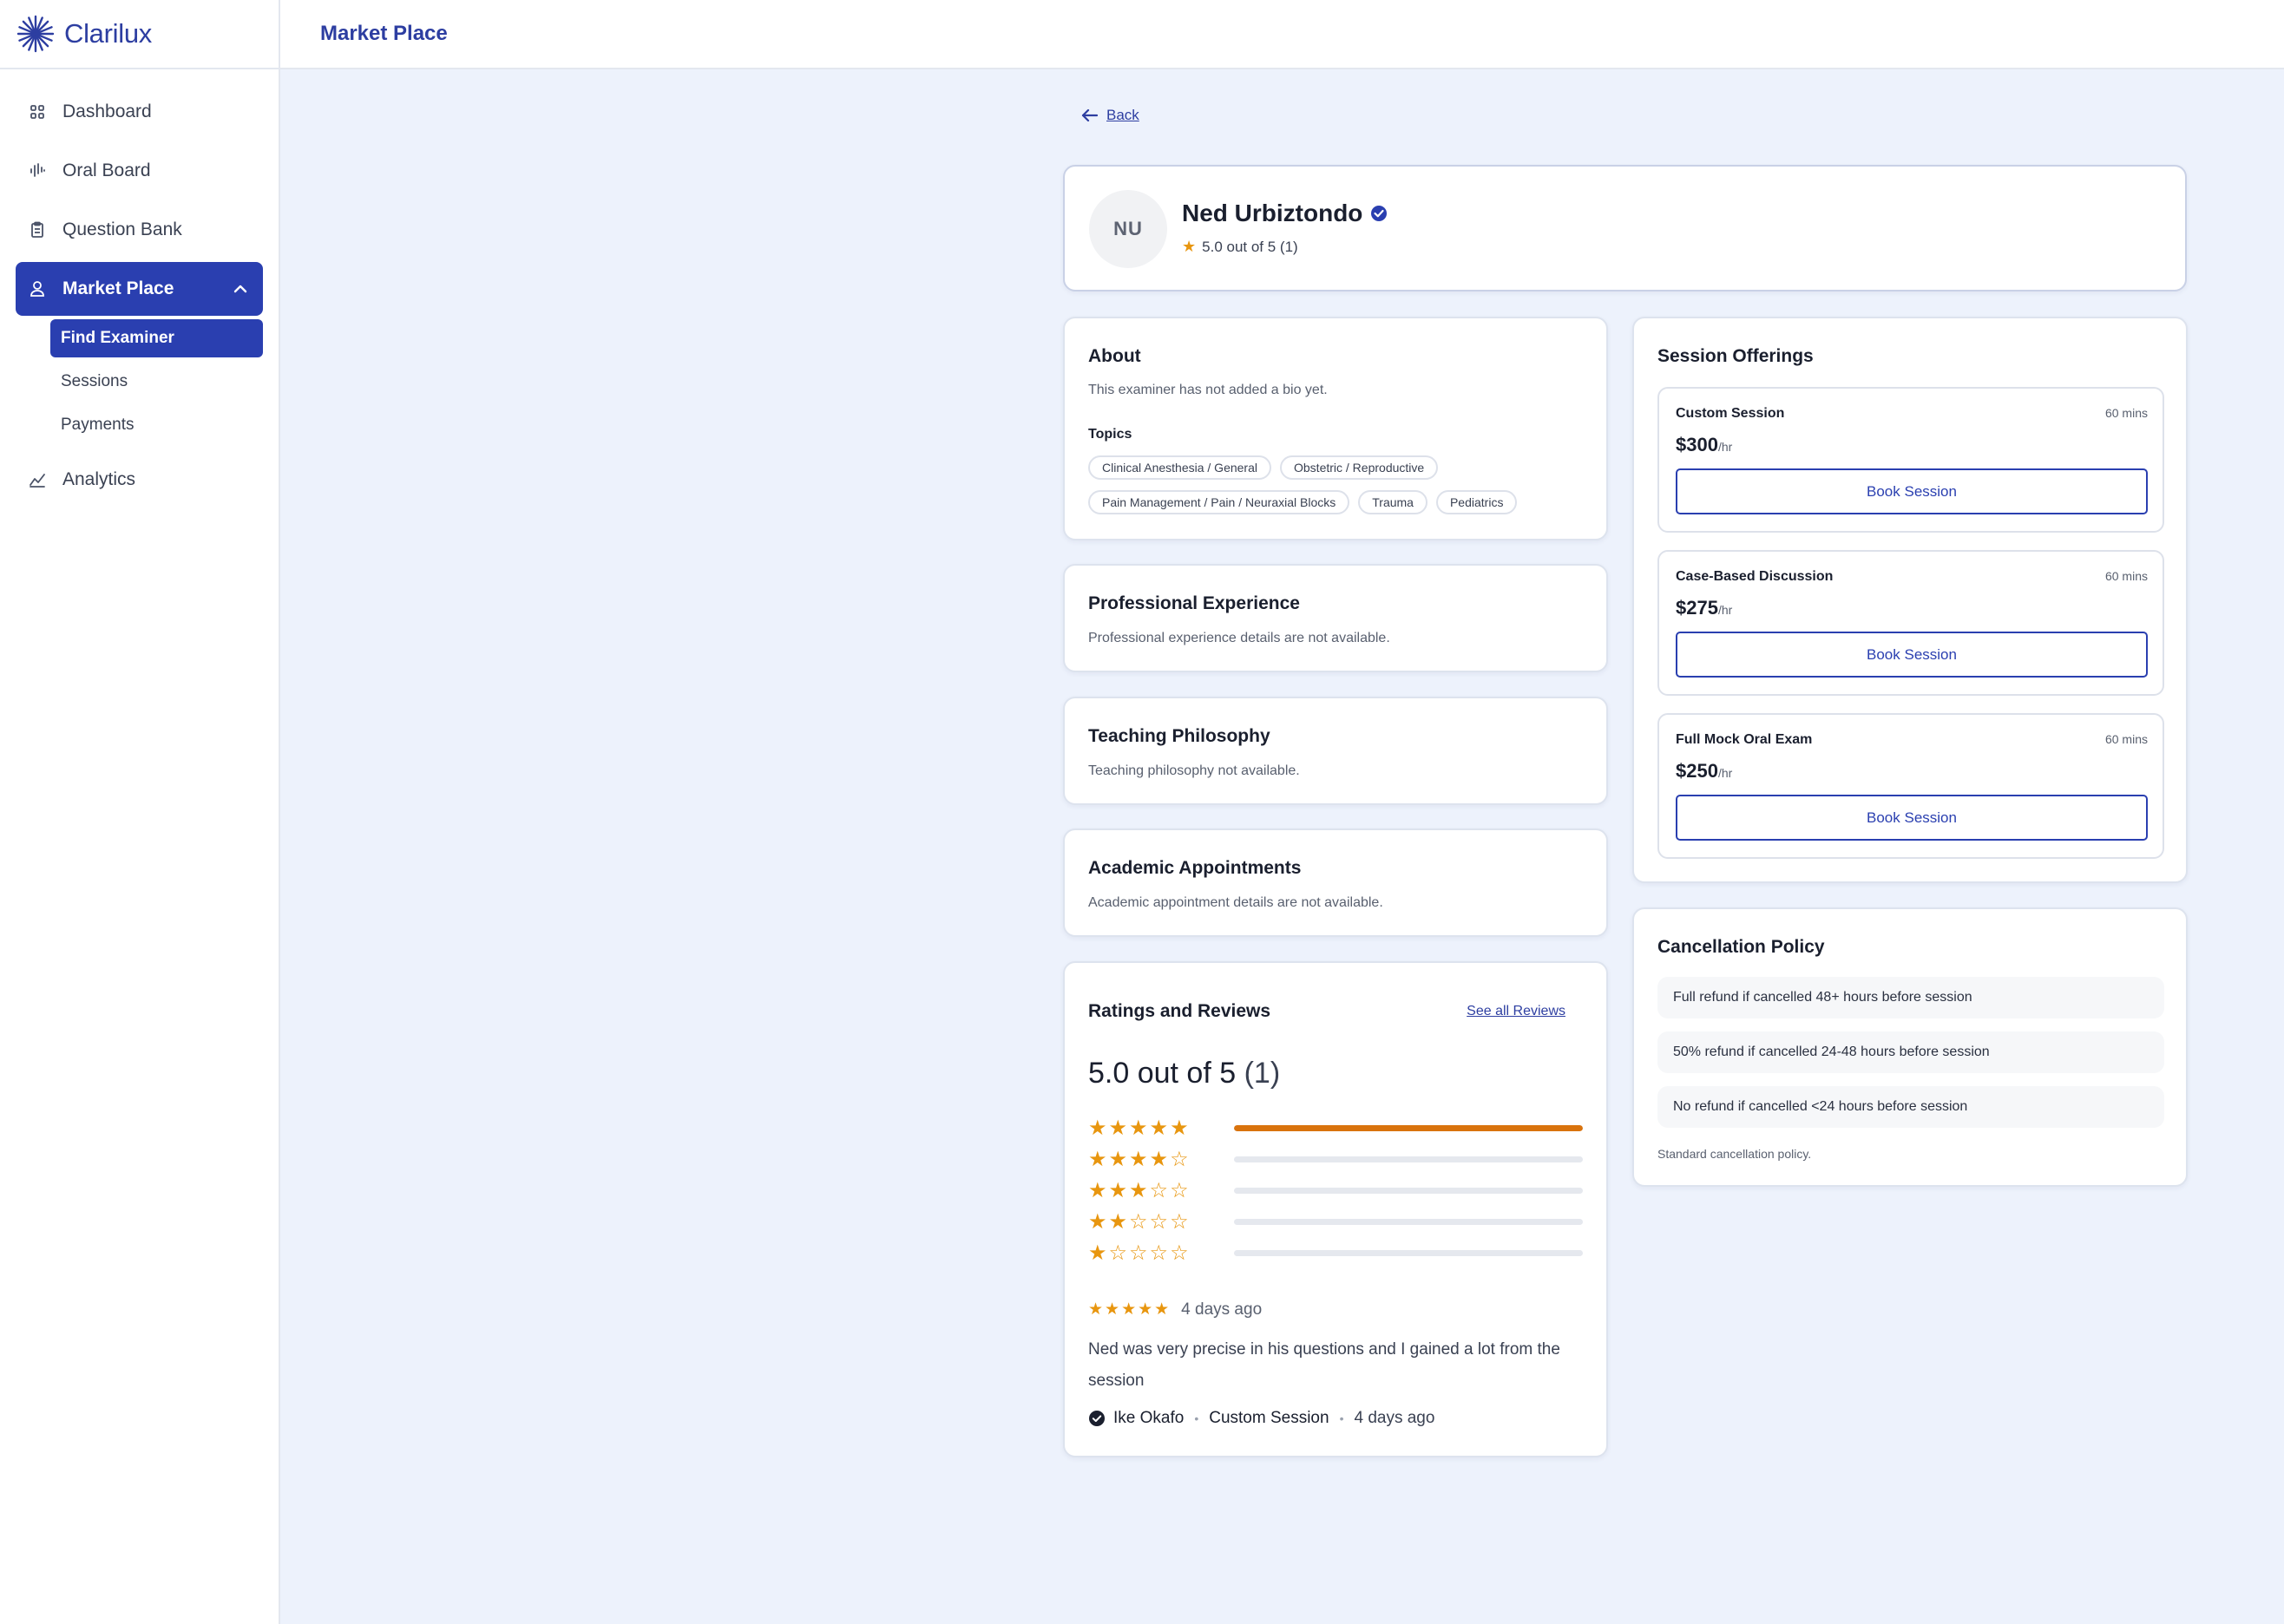 The height and width of the screenshot is (1624, 2284). I want to click on market-place-subnav: Find Examiner Sessions Payments, so click(140, 381).